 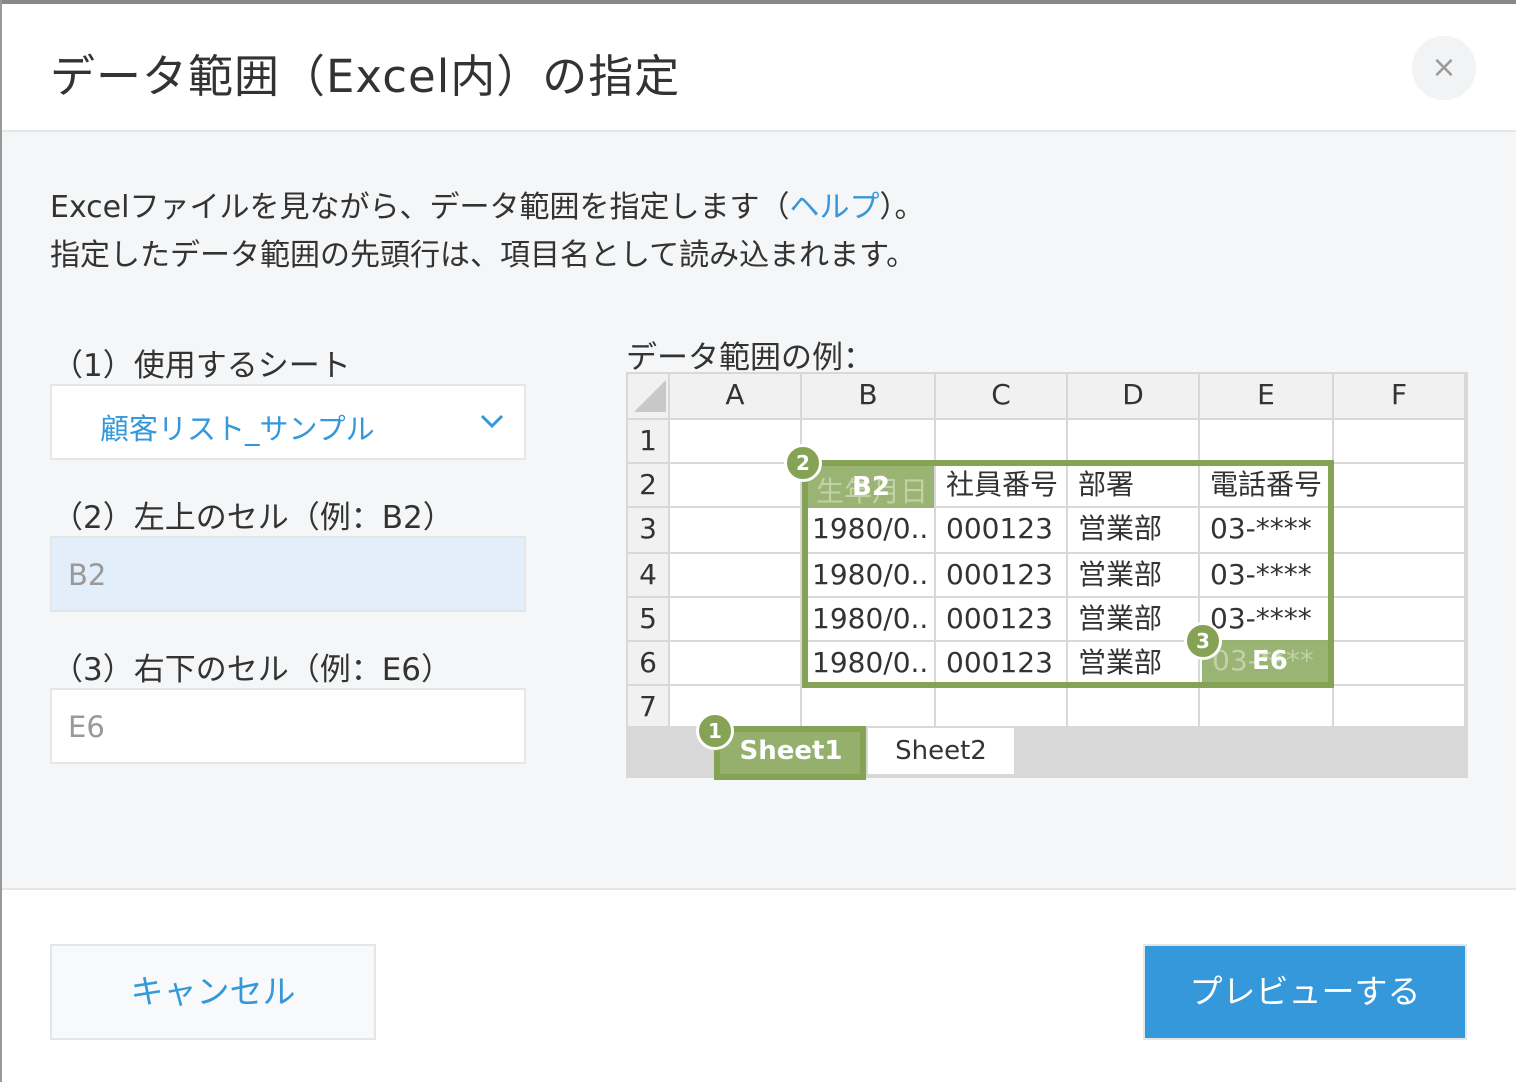 I want to click on sheet-label: （1）使用するシート, so click(x=201, y=366).